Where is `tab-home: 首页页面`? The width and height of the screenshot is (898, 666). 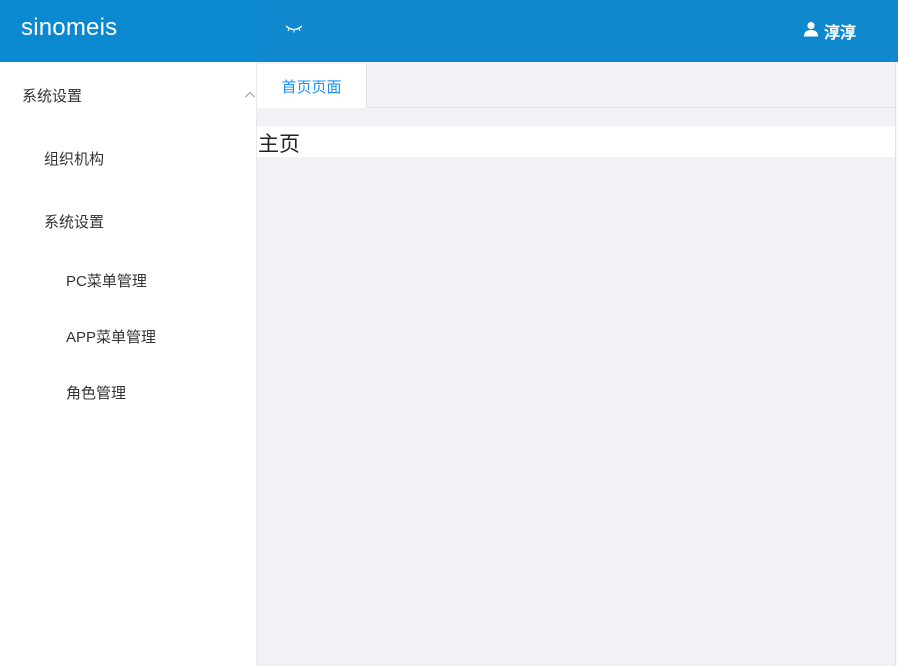
tab-home: 首页页面 is located at coordinates (312, 86).